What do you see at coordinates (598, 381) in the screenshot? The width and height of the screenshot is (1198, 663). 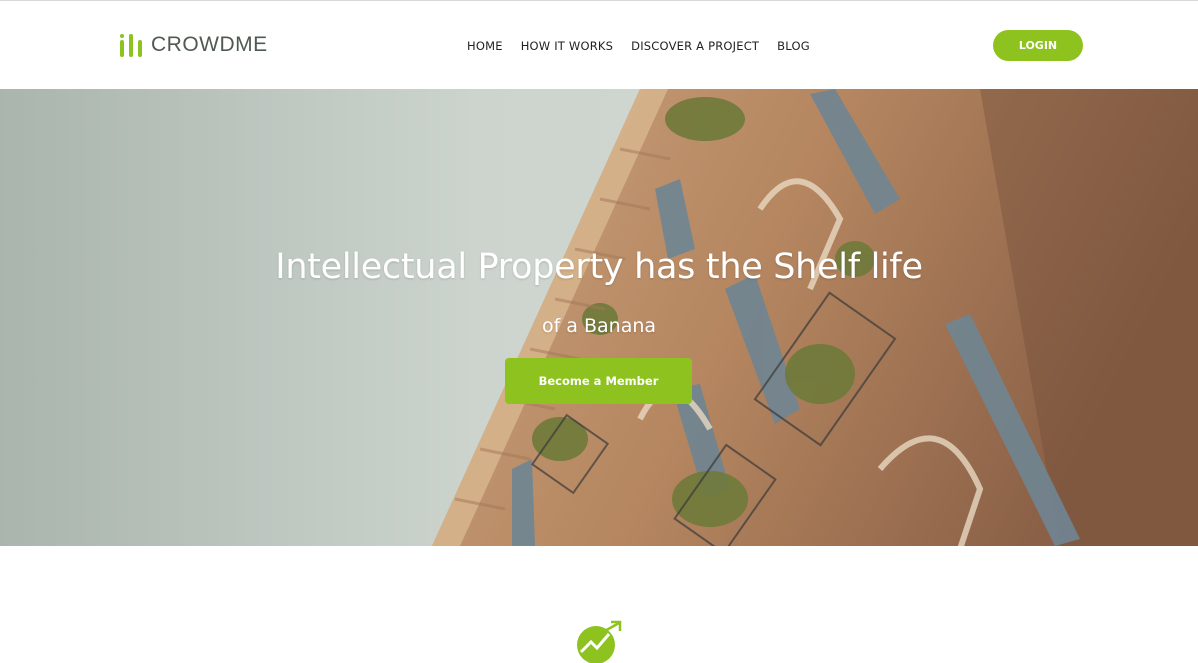 I see `become-member-button: Become a Member` at bounding box center [598, 381].